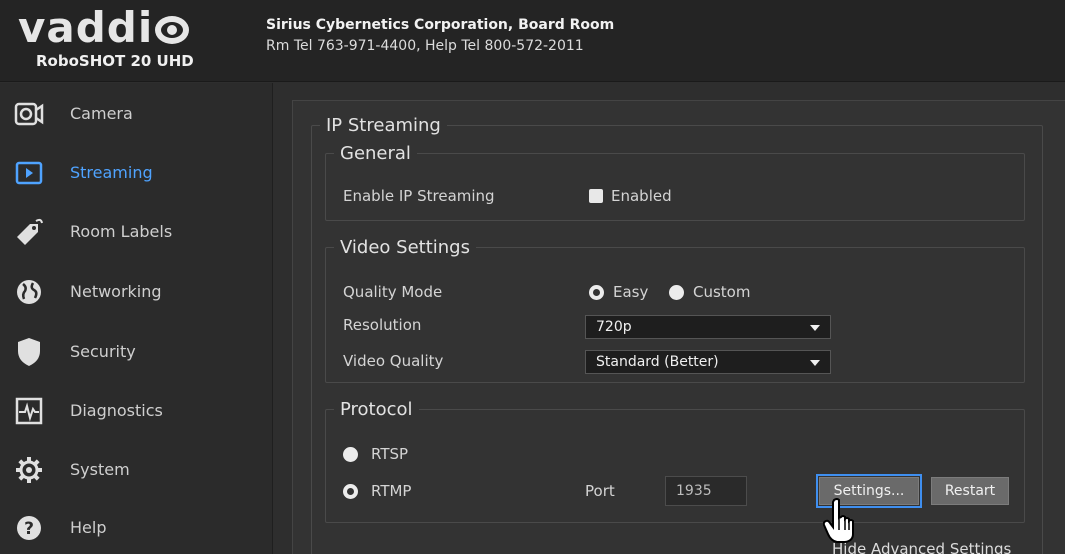 The image size is (1065, 554). What do you see at coordinates (393, 361) in the screenshot?
I see `video-quality-label: Video Quality` at bounding box center [393, 361].